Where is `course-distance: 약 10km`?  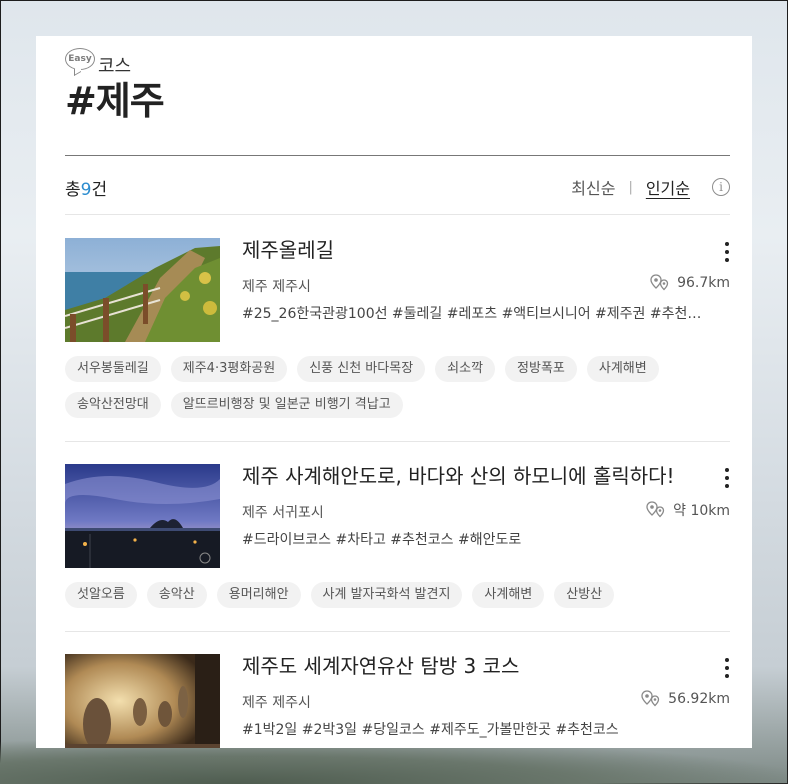 course-distance: 약 10km is located at coordinates (688, 510).